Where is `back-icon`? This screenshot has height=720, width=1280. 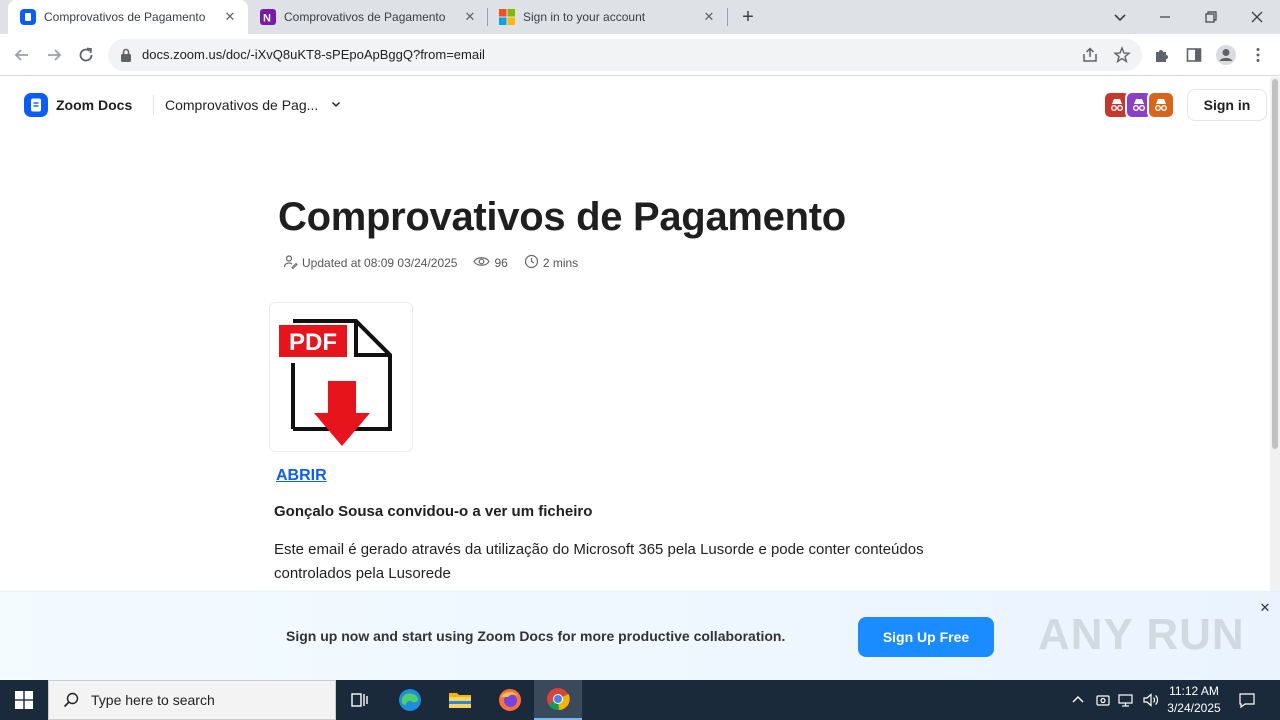
back-icon is located at coordinates (22, 55).